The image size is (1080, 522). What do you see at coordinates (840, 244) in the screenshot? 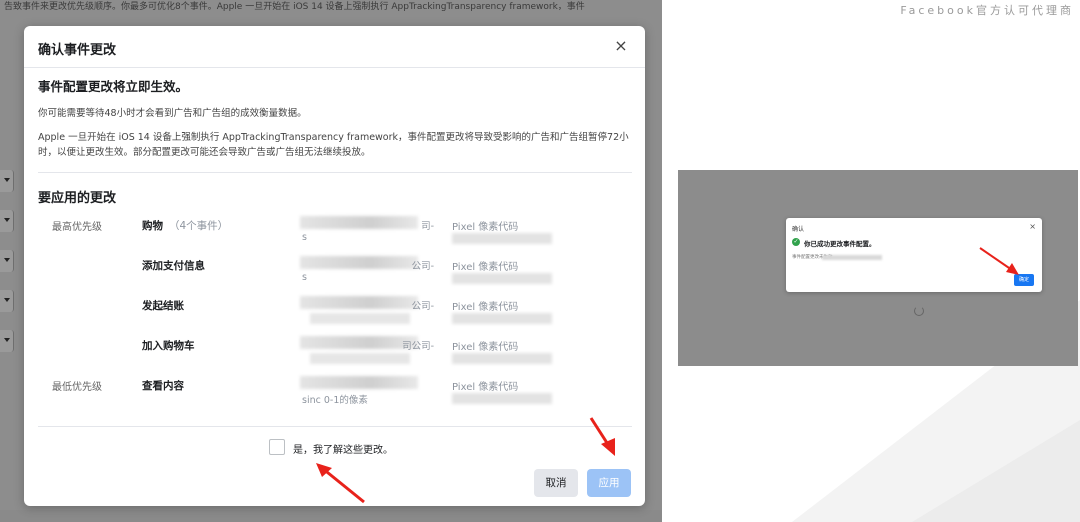
I see `success-text: 你已成功更改事件配置。` at bounding box center [840, 244].